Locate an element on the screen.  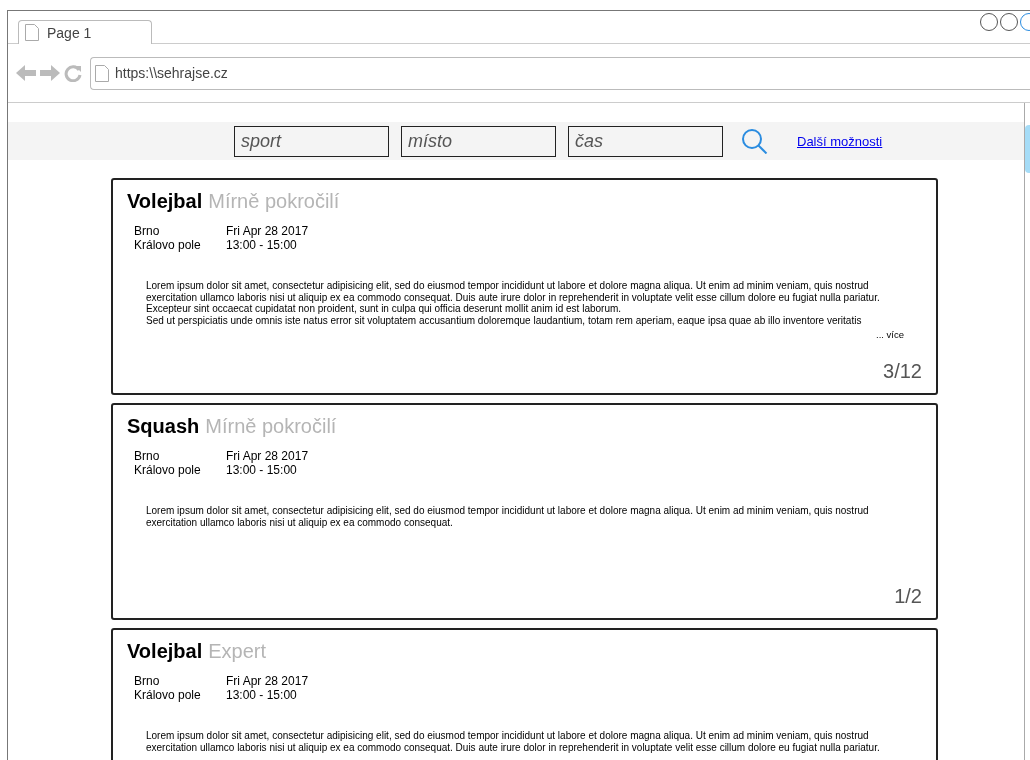
more-options-link: Další možnosti is located at coordinates (840, 141).